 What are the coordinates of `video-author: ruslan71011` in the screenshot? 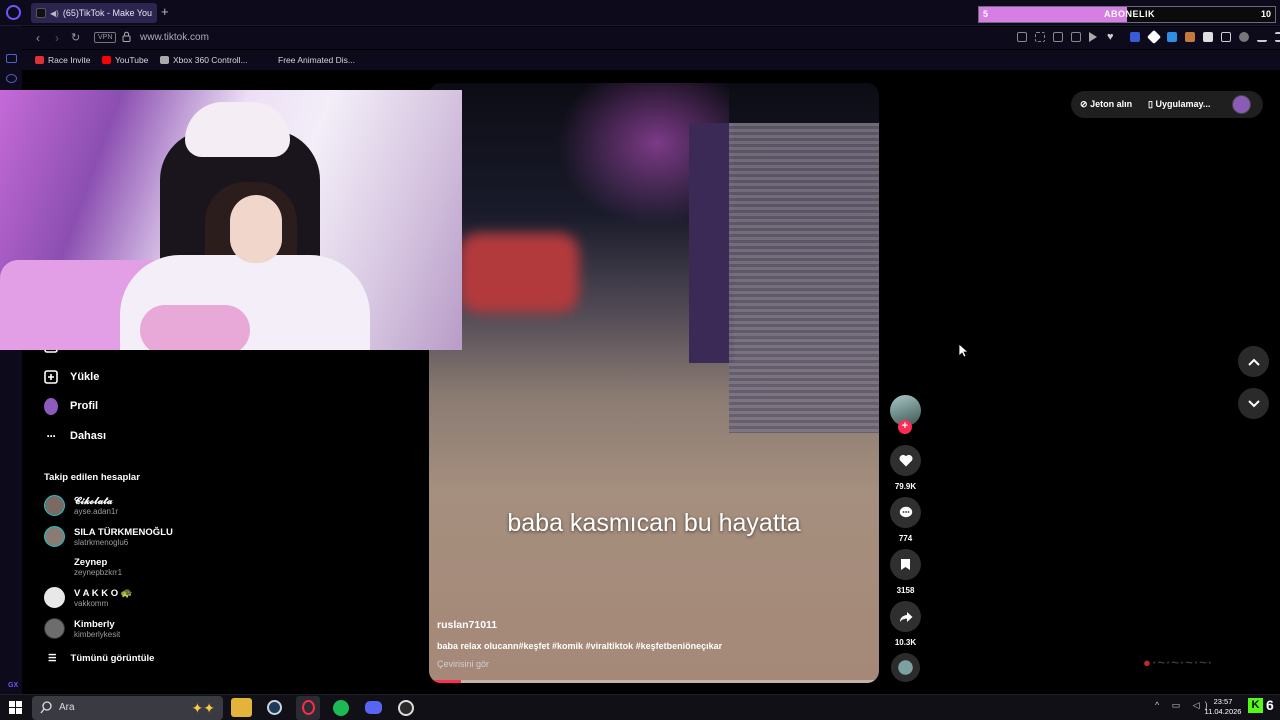 It's located at (467, 625).